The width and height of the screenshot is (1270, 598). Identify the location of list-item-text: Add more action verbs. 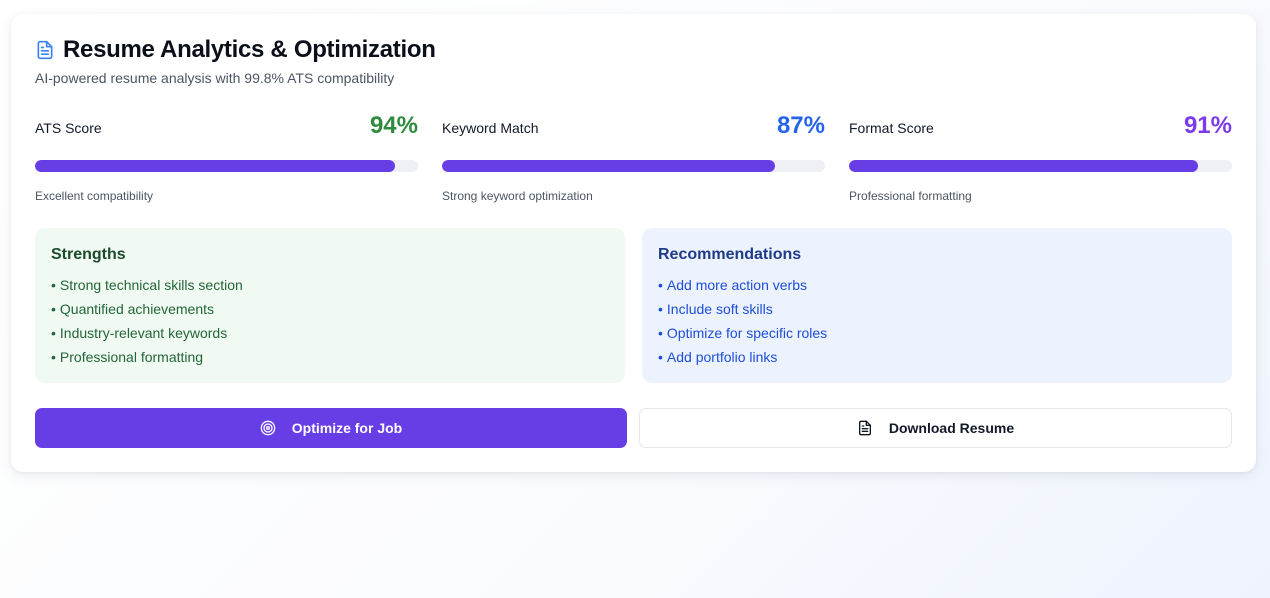
(736, 285).